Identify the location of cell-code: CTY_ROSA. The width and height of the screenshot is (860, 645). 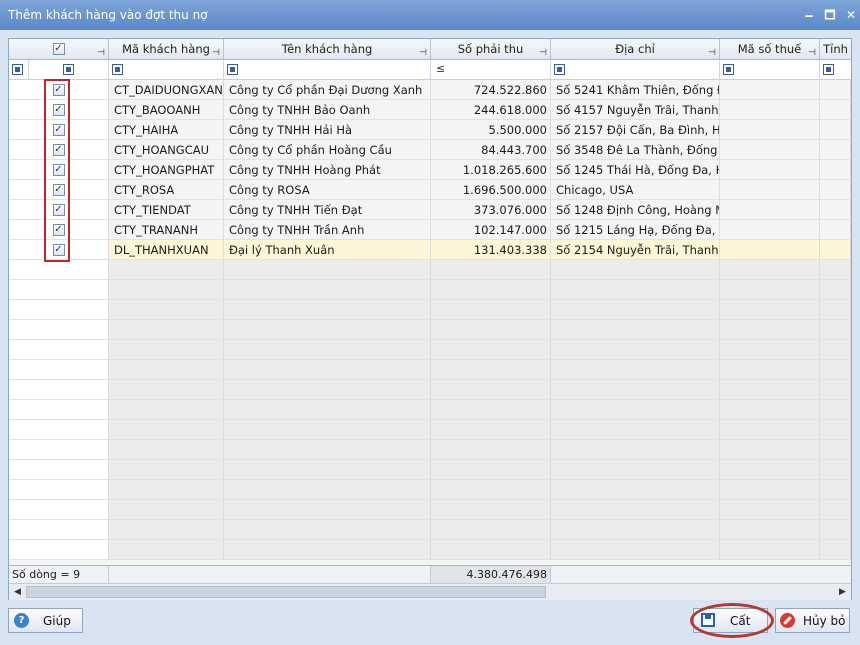
(166, 190).